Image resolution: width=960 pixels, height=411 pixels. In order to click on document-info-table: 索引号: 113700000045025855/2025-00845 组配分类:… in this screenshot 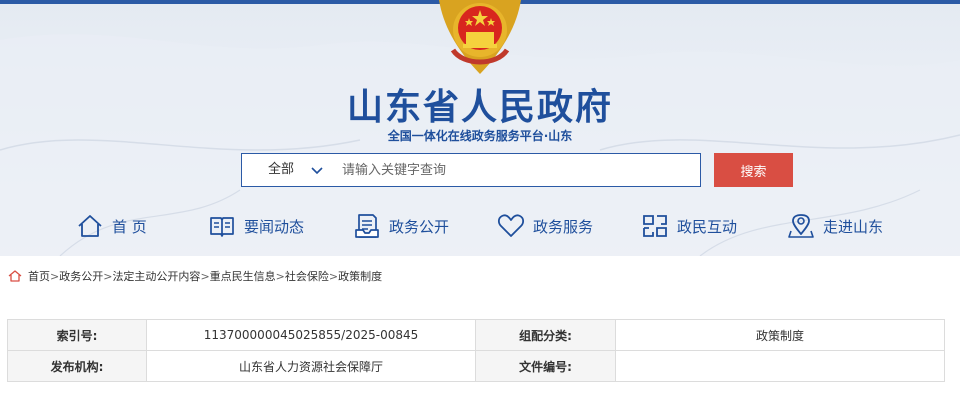, I will do `click(476, 350)`.